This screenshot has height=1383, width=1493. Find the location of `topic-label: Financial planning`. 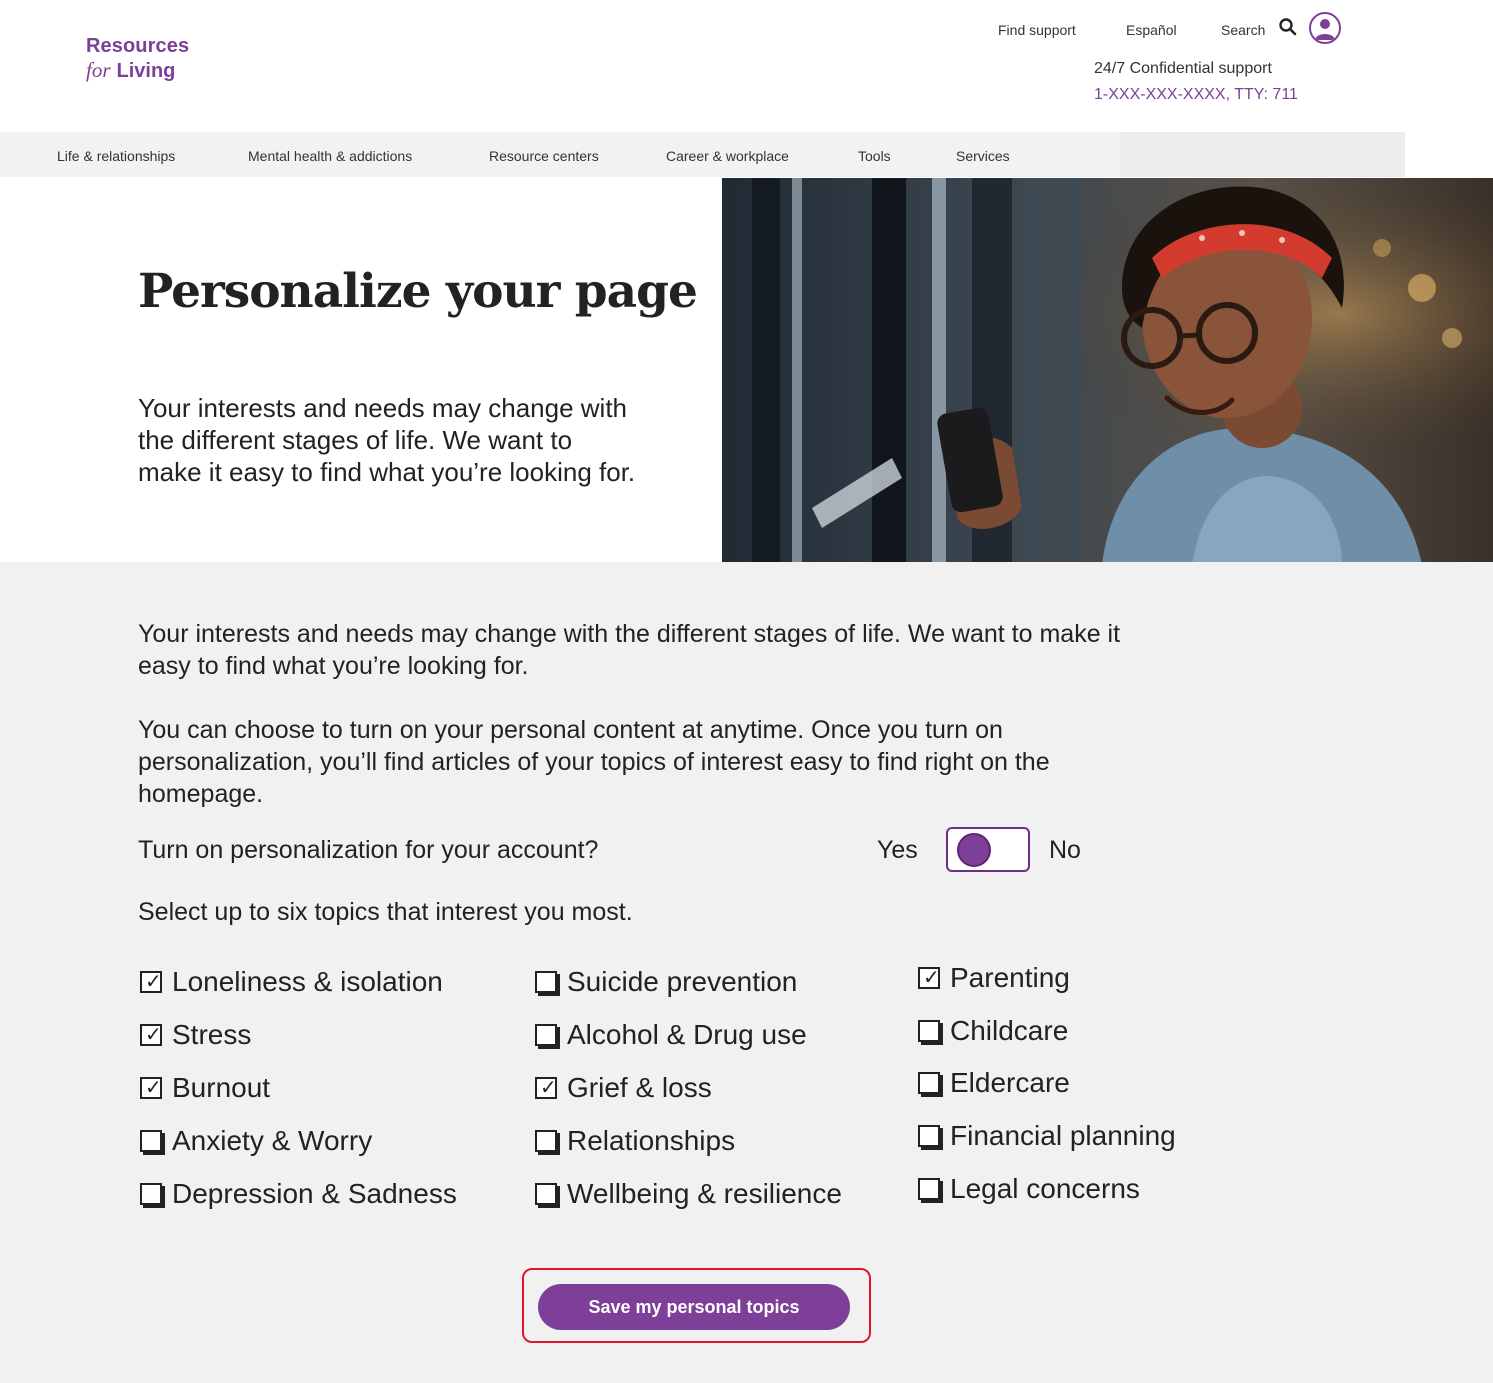

topic-label: Financial planning is located at coordinates (1063, 1135).